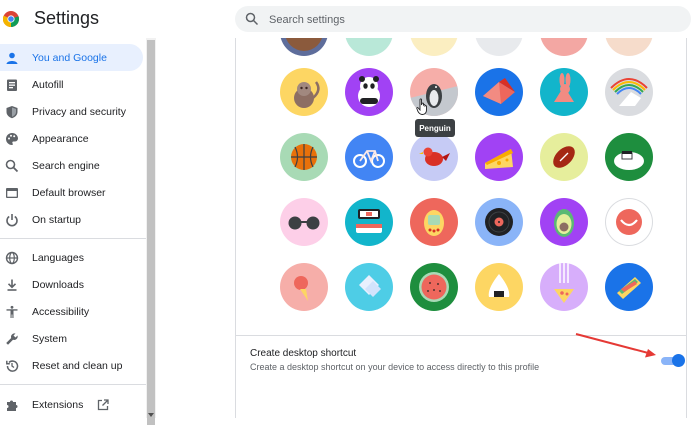 Image resolution: width=700 pixels, height=425 pixels. I want to click on sidebar-item-label: Privacy and security, so click(79, 111).